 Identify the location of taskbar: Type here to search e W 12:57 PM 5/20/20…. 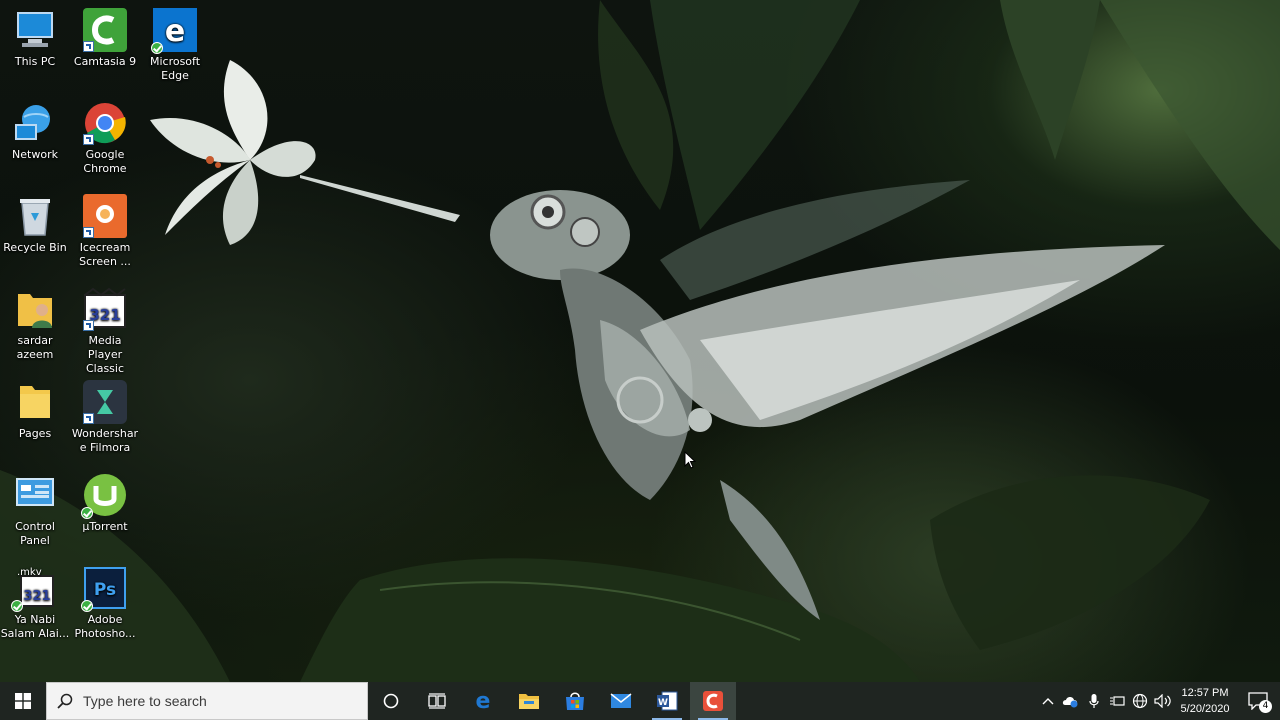
(640, 701).